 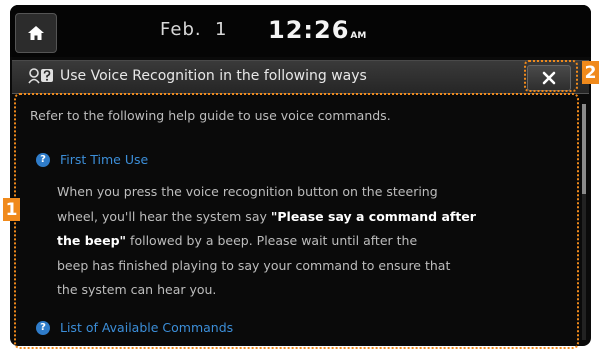 What do you see at coordinates (309, 30) in the screenshot?
I see `clock-time: 12:26` at bounding box center [309, 30].